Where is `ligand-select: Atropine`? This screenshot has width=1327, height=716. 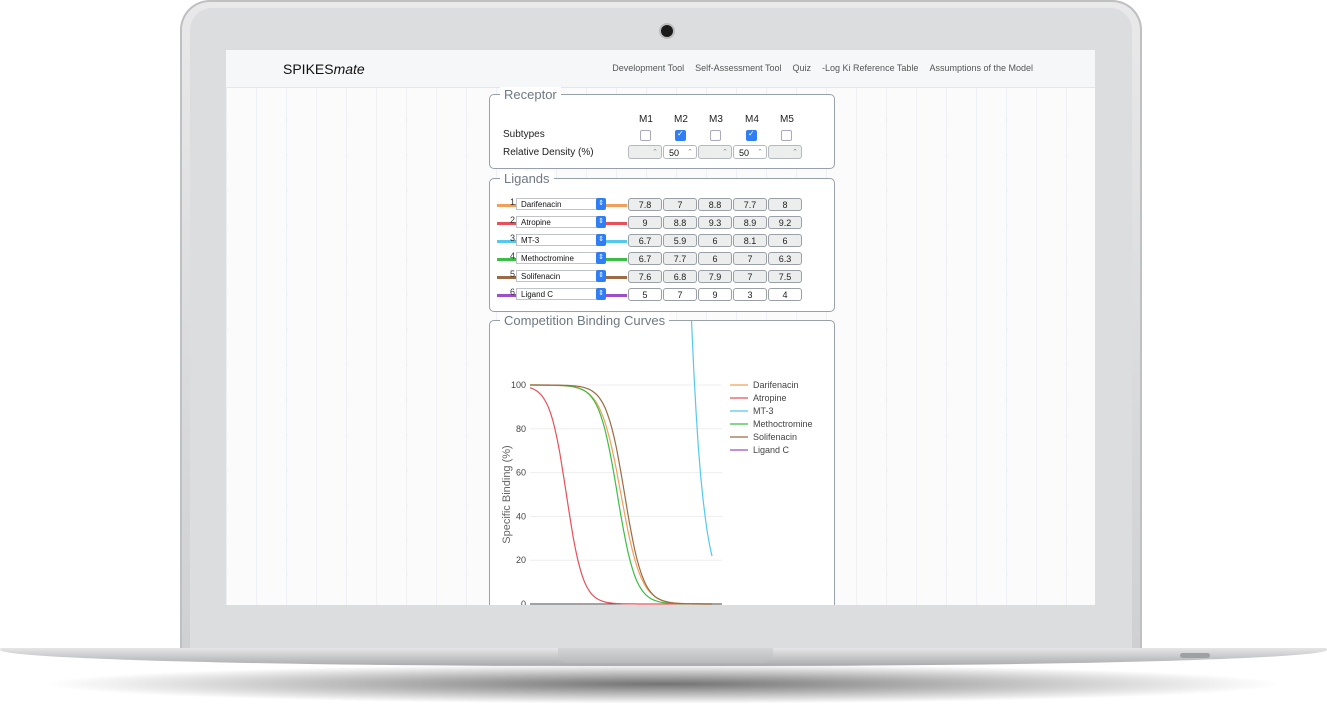
ligand-select: Atropine is located at coordinates (557, 222).